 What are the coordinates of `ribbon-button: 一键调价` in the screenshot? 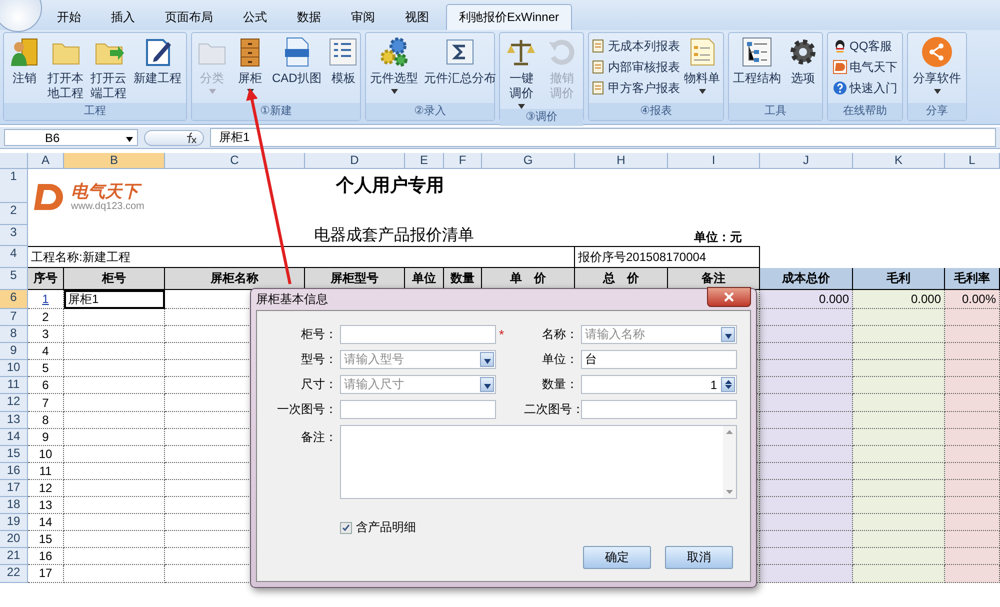 It's located at (521, 72).